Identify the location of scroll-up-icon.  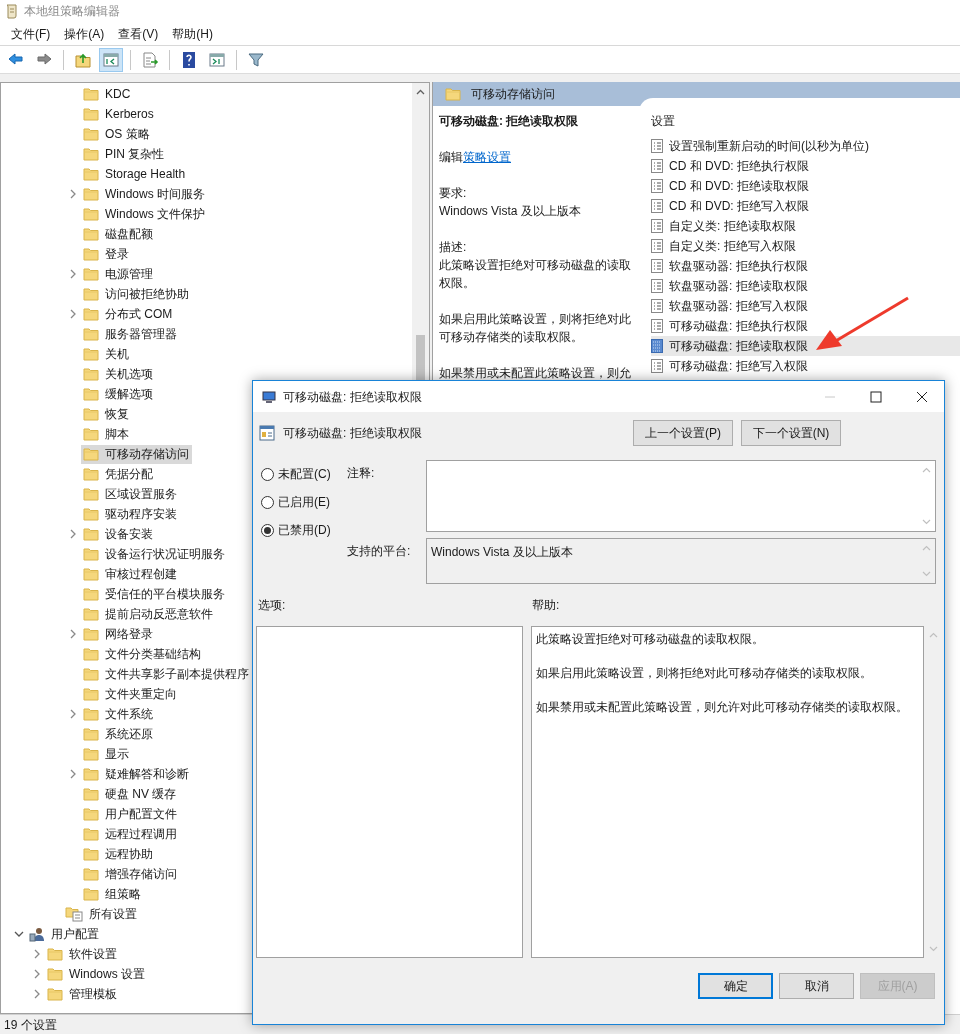
(420, 92).